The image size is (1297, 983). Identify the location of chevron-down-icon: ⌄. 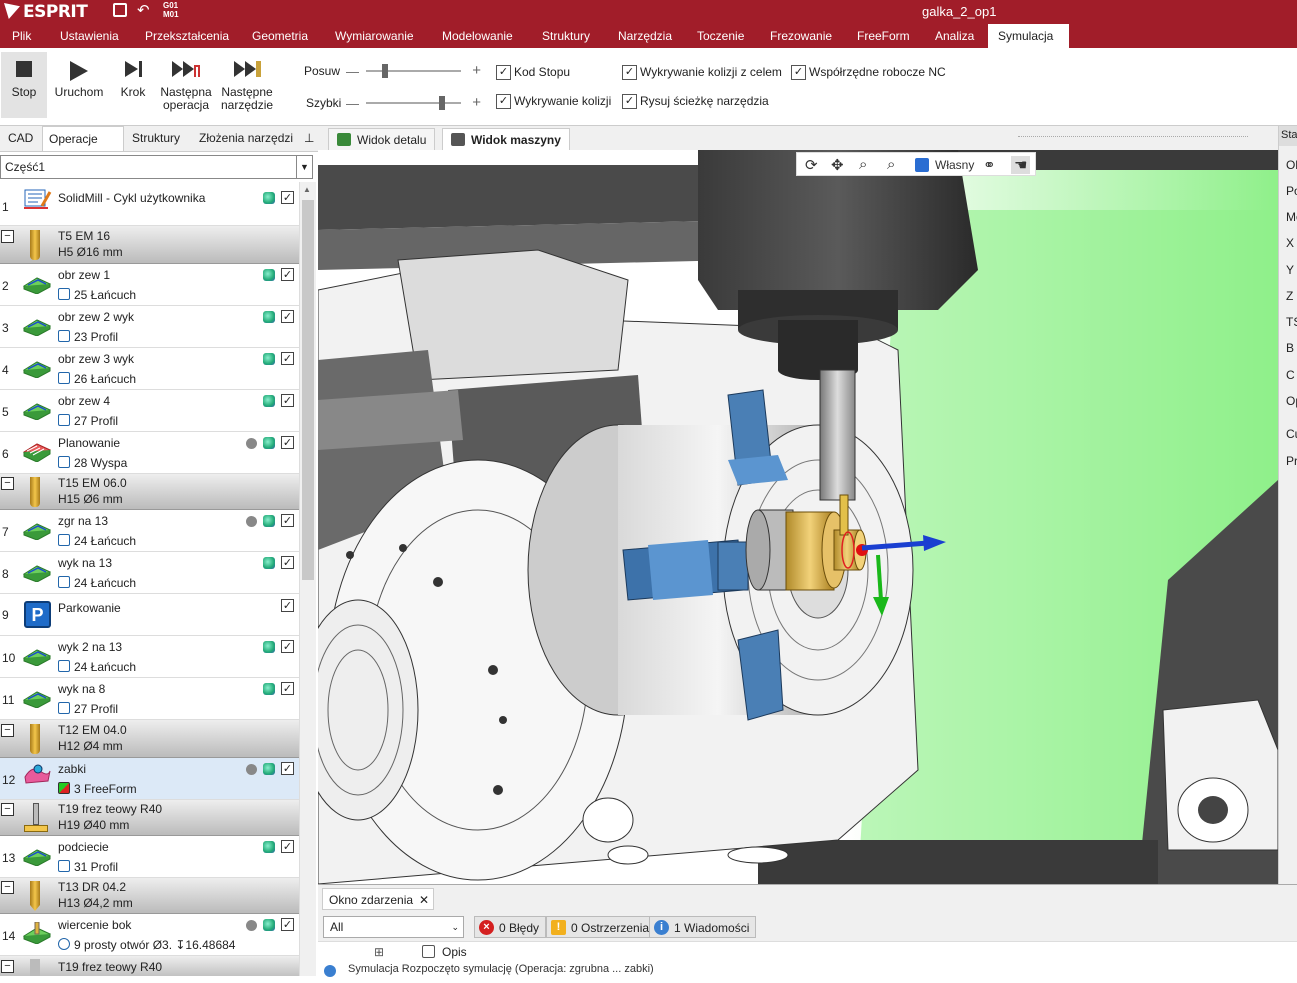
(455, 927).